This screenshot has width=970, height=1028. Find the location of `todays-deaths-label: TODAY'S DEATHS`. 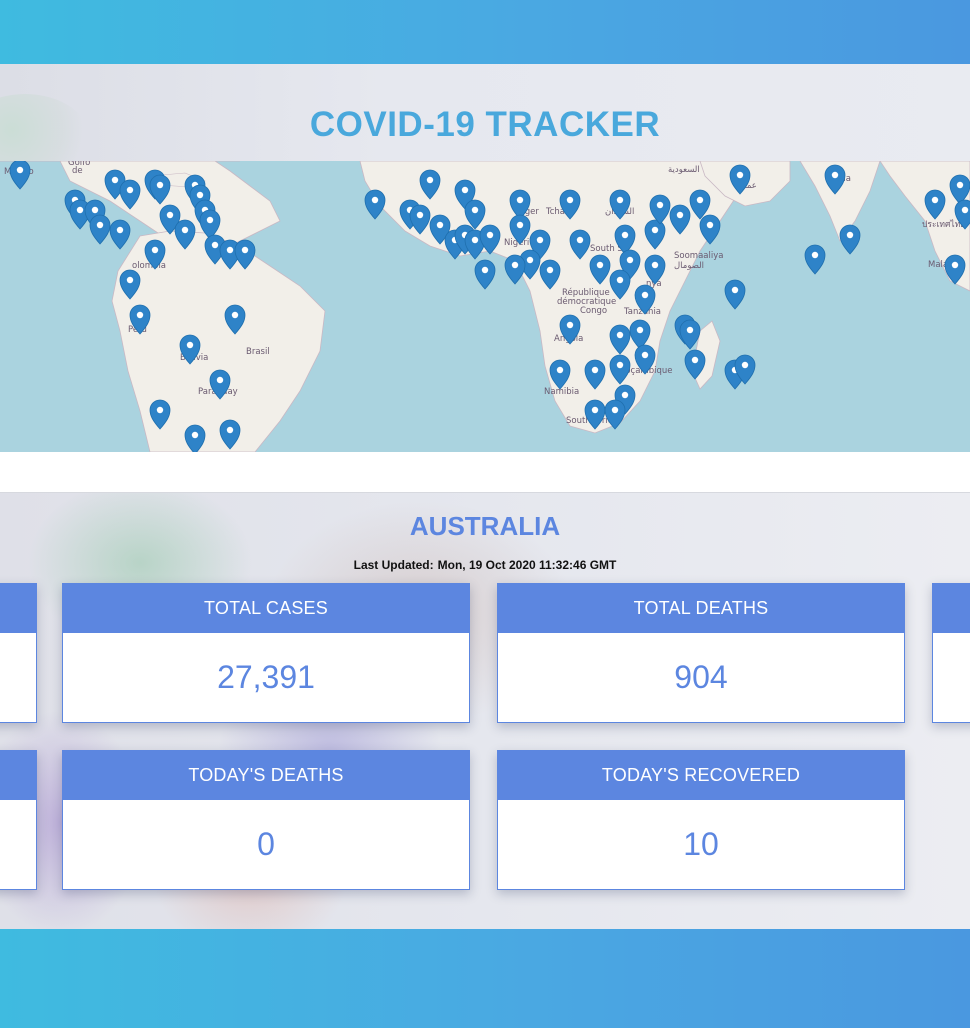

todays-deaths-label: TODAY'S DEATHS is located at coordinates (266, 775).